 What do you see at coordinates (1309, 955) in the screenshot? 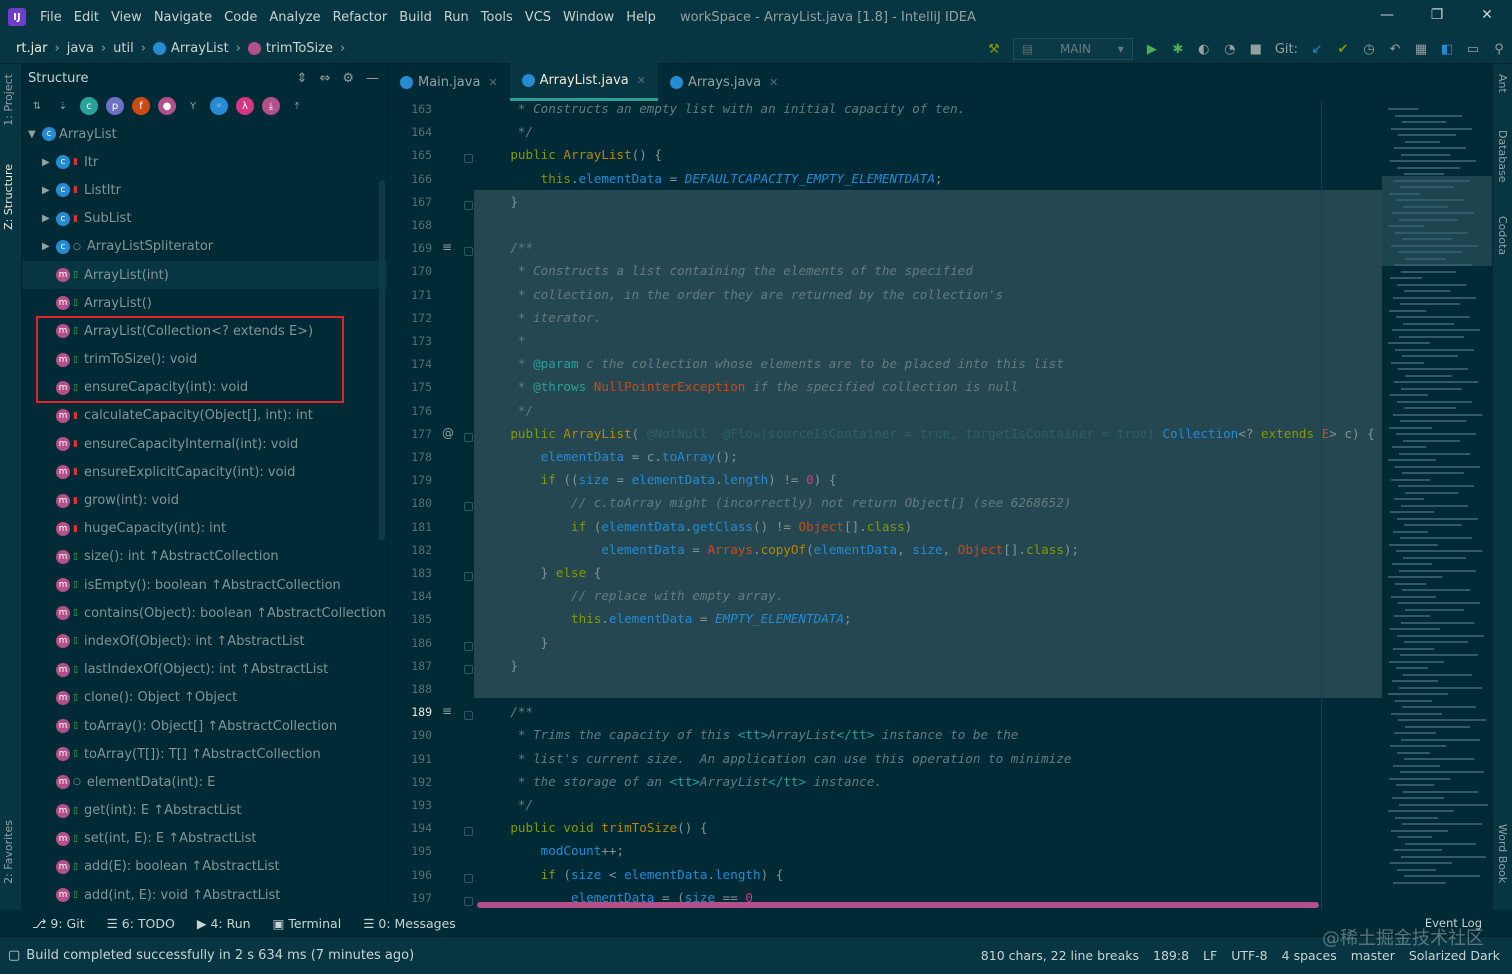
I see `status-indent: 4 spaces` at bounding box center [1309, 955].